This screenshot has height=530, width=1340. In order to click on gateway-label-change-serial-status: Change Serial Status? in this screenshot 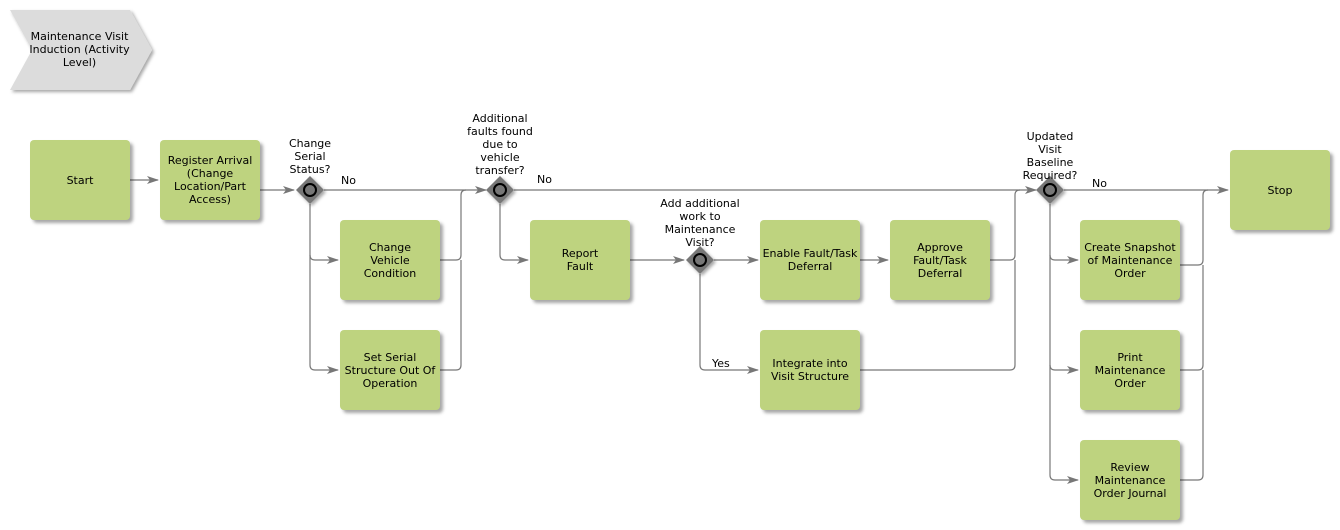, I will do `click(310, 156)`.